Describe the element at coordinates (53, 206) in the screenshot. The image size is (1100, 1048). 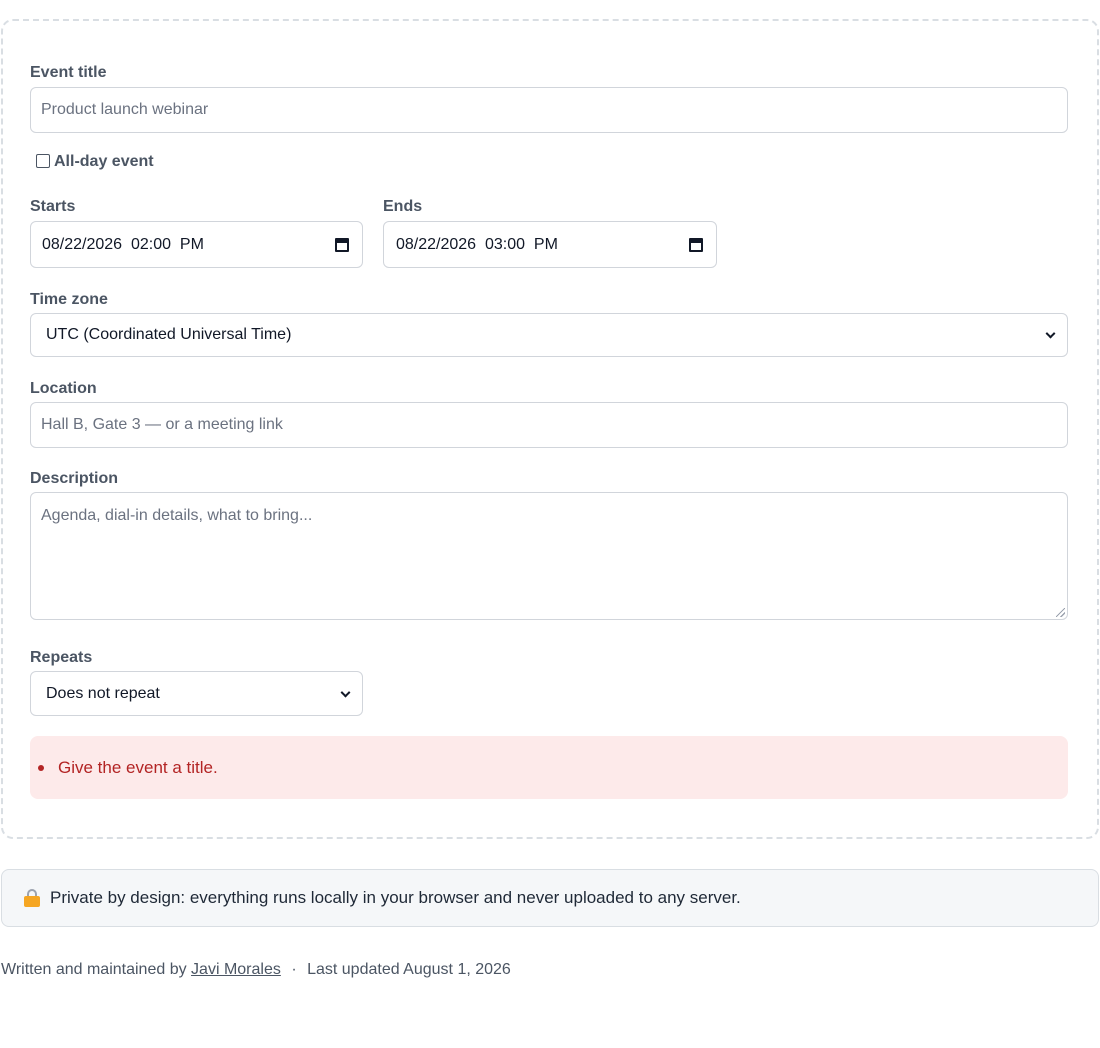
I see `starts-label: Starts` at that location.